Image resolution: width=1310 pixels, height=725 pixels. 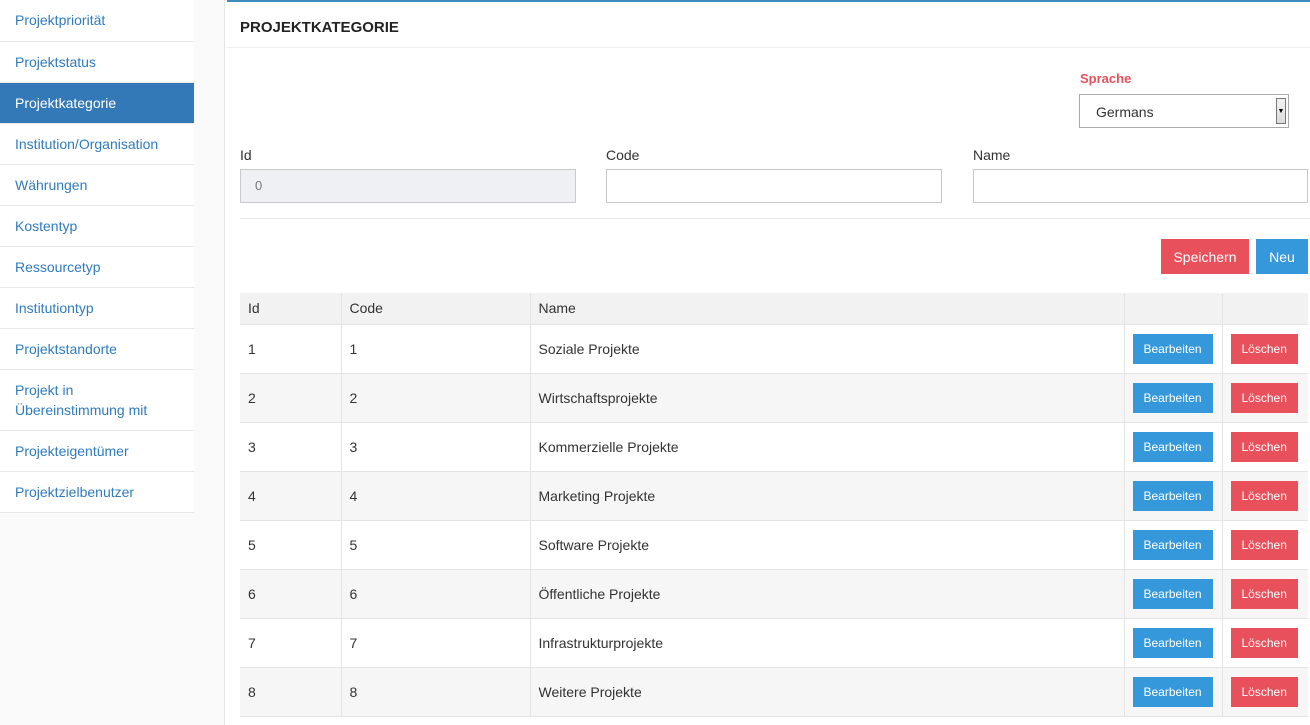 What do you see at coordinates (97, 267) in the screenshot?
I see `sidebar-item-ressourcetyp: Ressourcetyp` at bounding box center [97, 267].